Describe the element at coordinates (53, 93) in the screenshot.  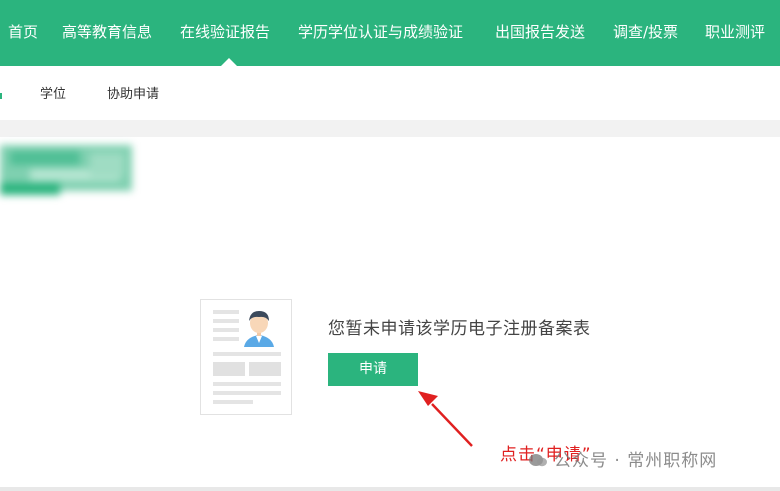
I see `tab-degree: 学位` at that location.